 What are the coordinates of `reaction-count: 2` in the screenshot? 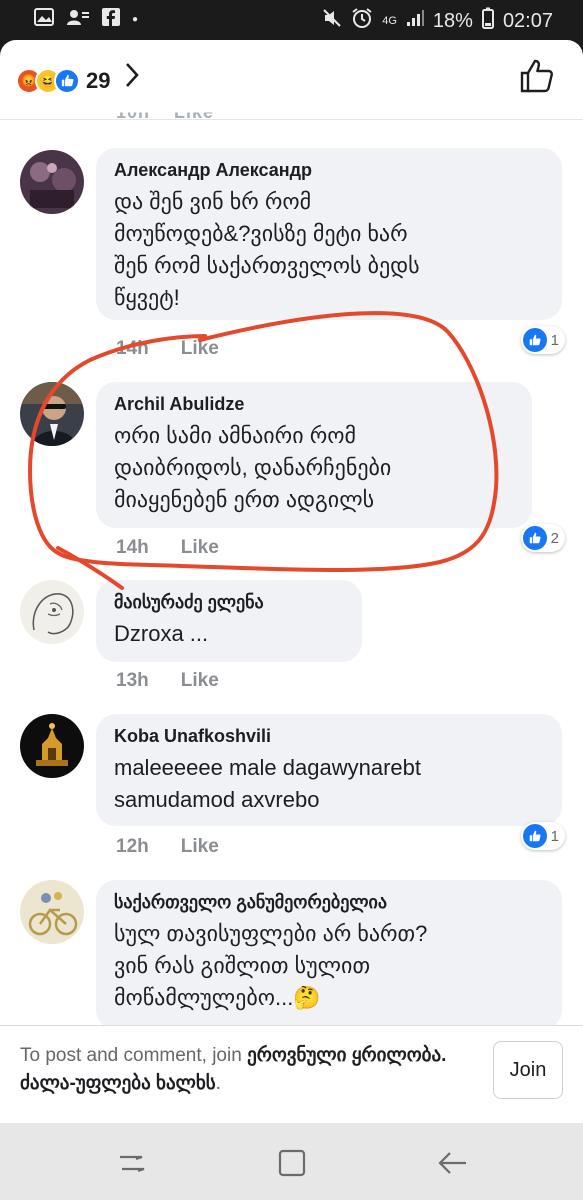 It's located at (554, 538).